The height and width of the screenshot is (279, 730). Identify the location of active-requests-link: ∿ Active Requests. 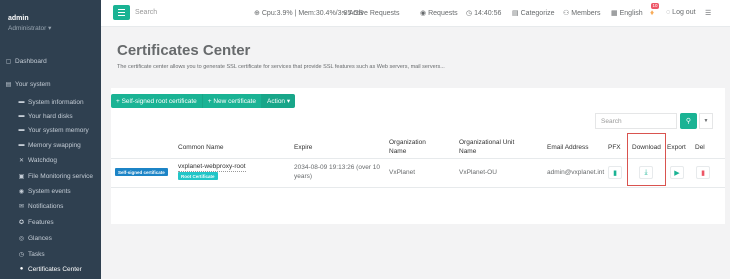
(370, 13).